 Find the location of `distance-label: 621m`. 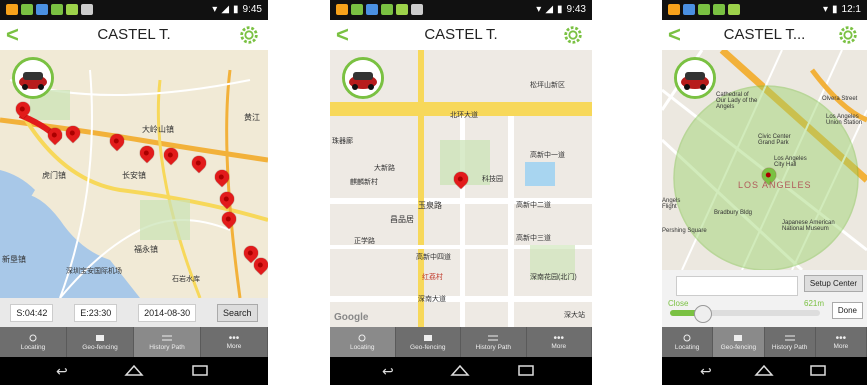

distance-label: 621m is located at coordinates (814, 303).